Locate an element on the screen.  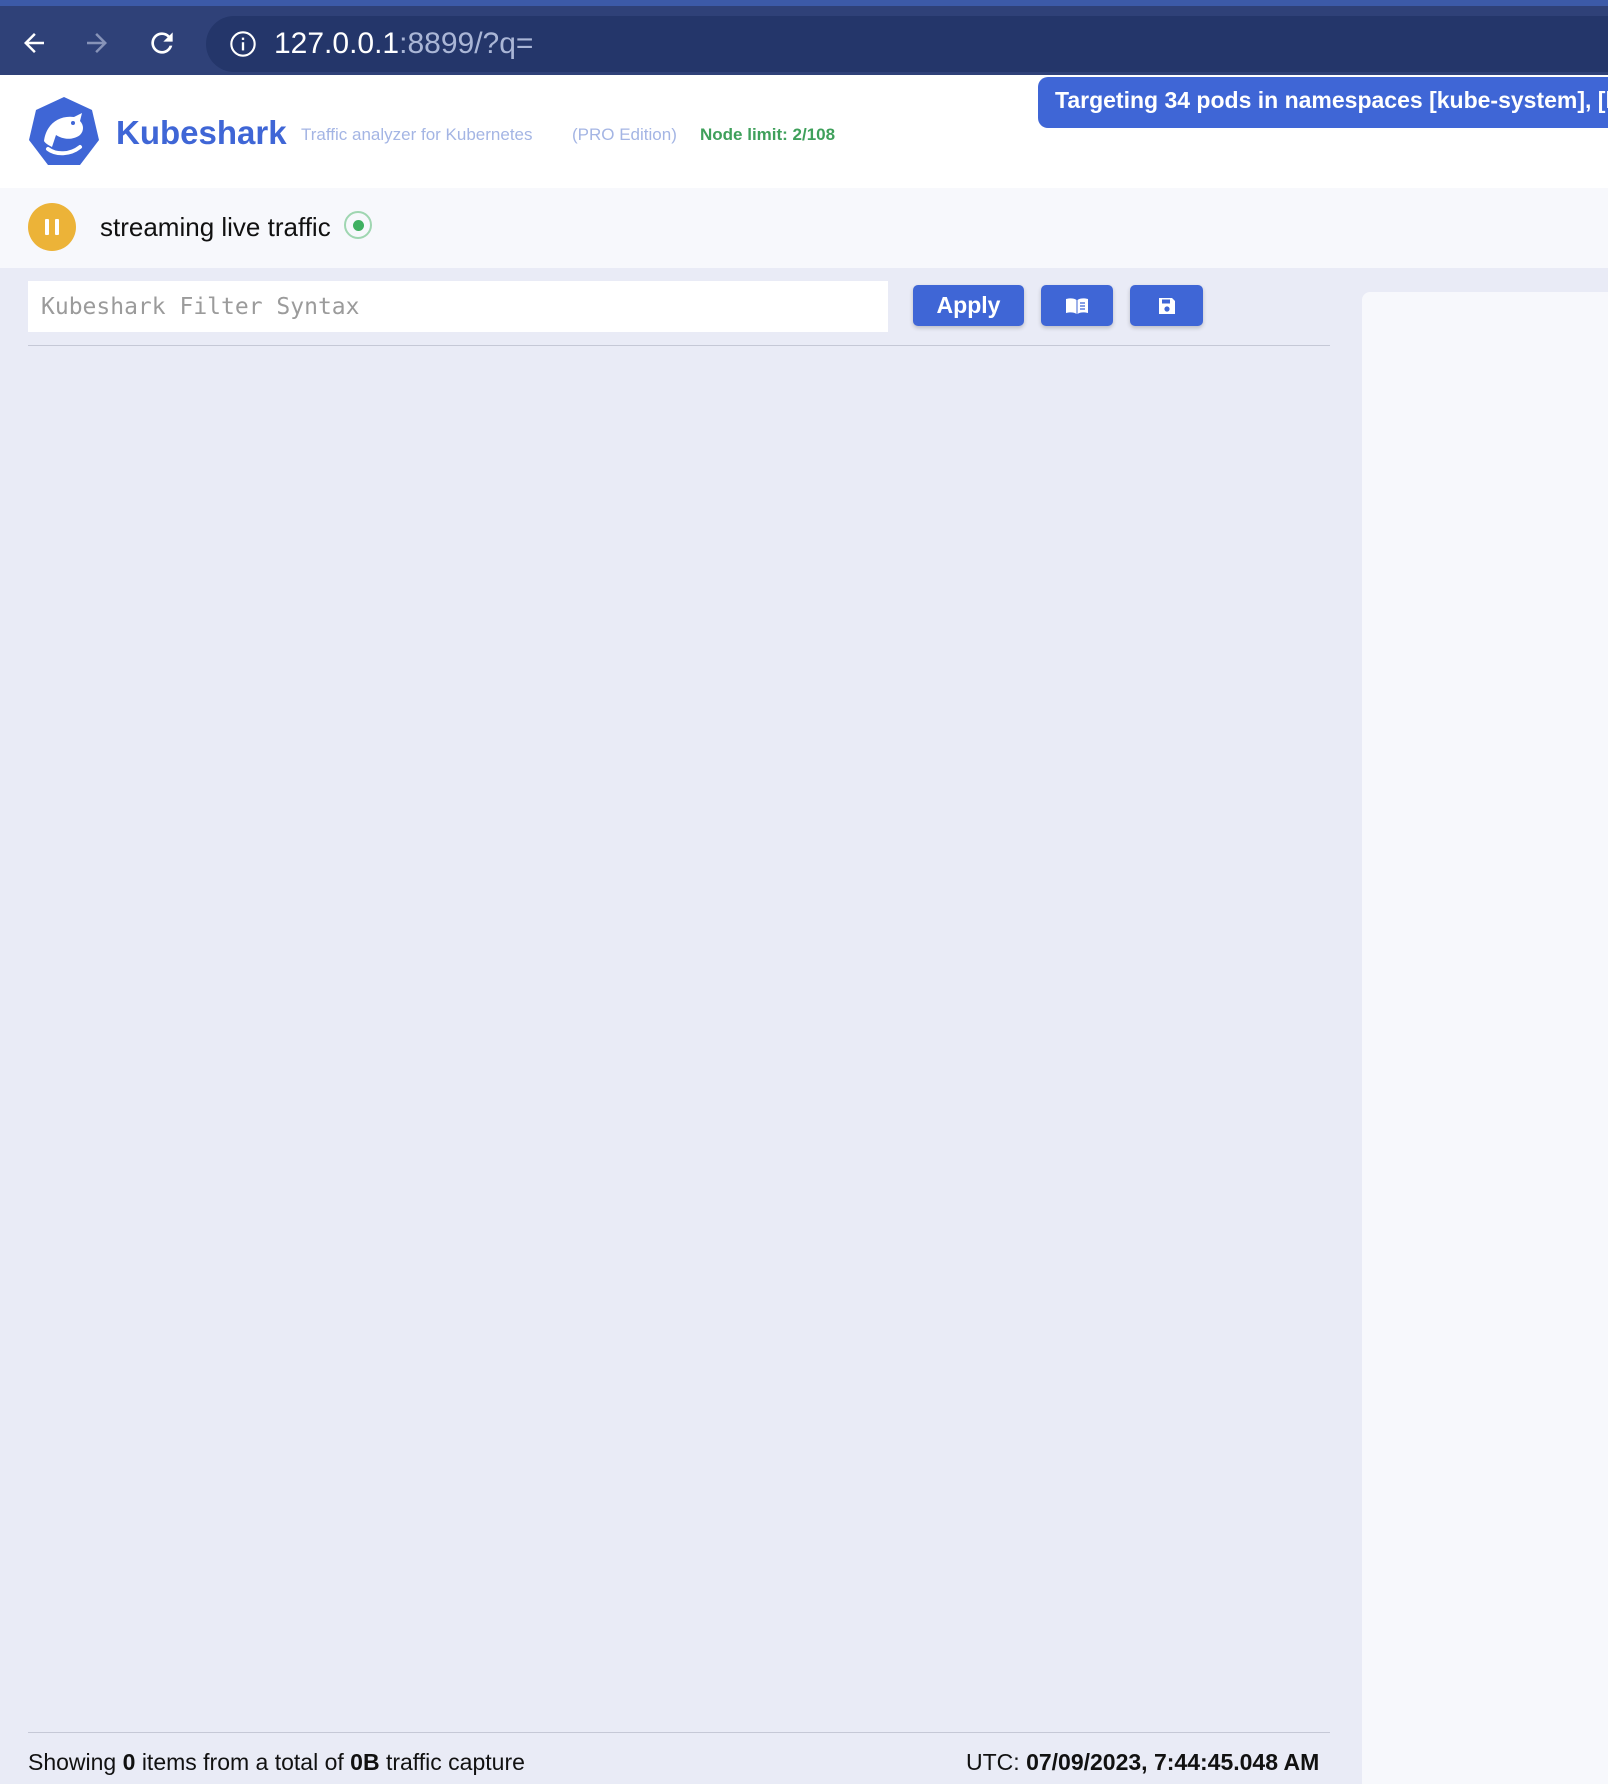
total-capture-size: 0B is located at coordinates (365, 1762).